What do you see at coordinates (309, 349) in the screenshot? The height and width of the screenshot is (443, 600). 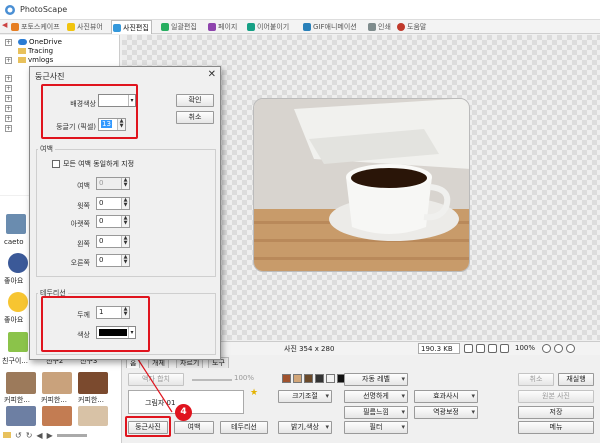 I see `photo-dimensions: 사진 354 x 280` at bounding box center [309, 349].